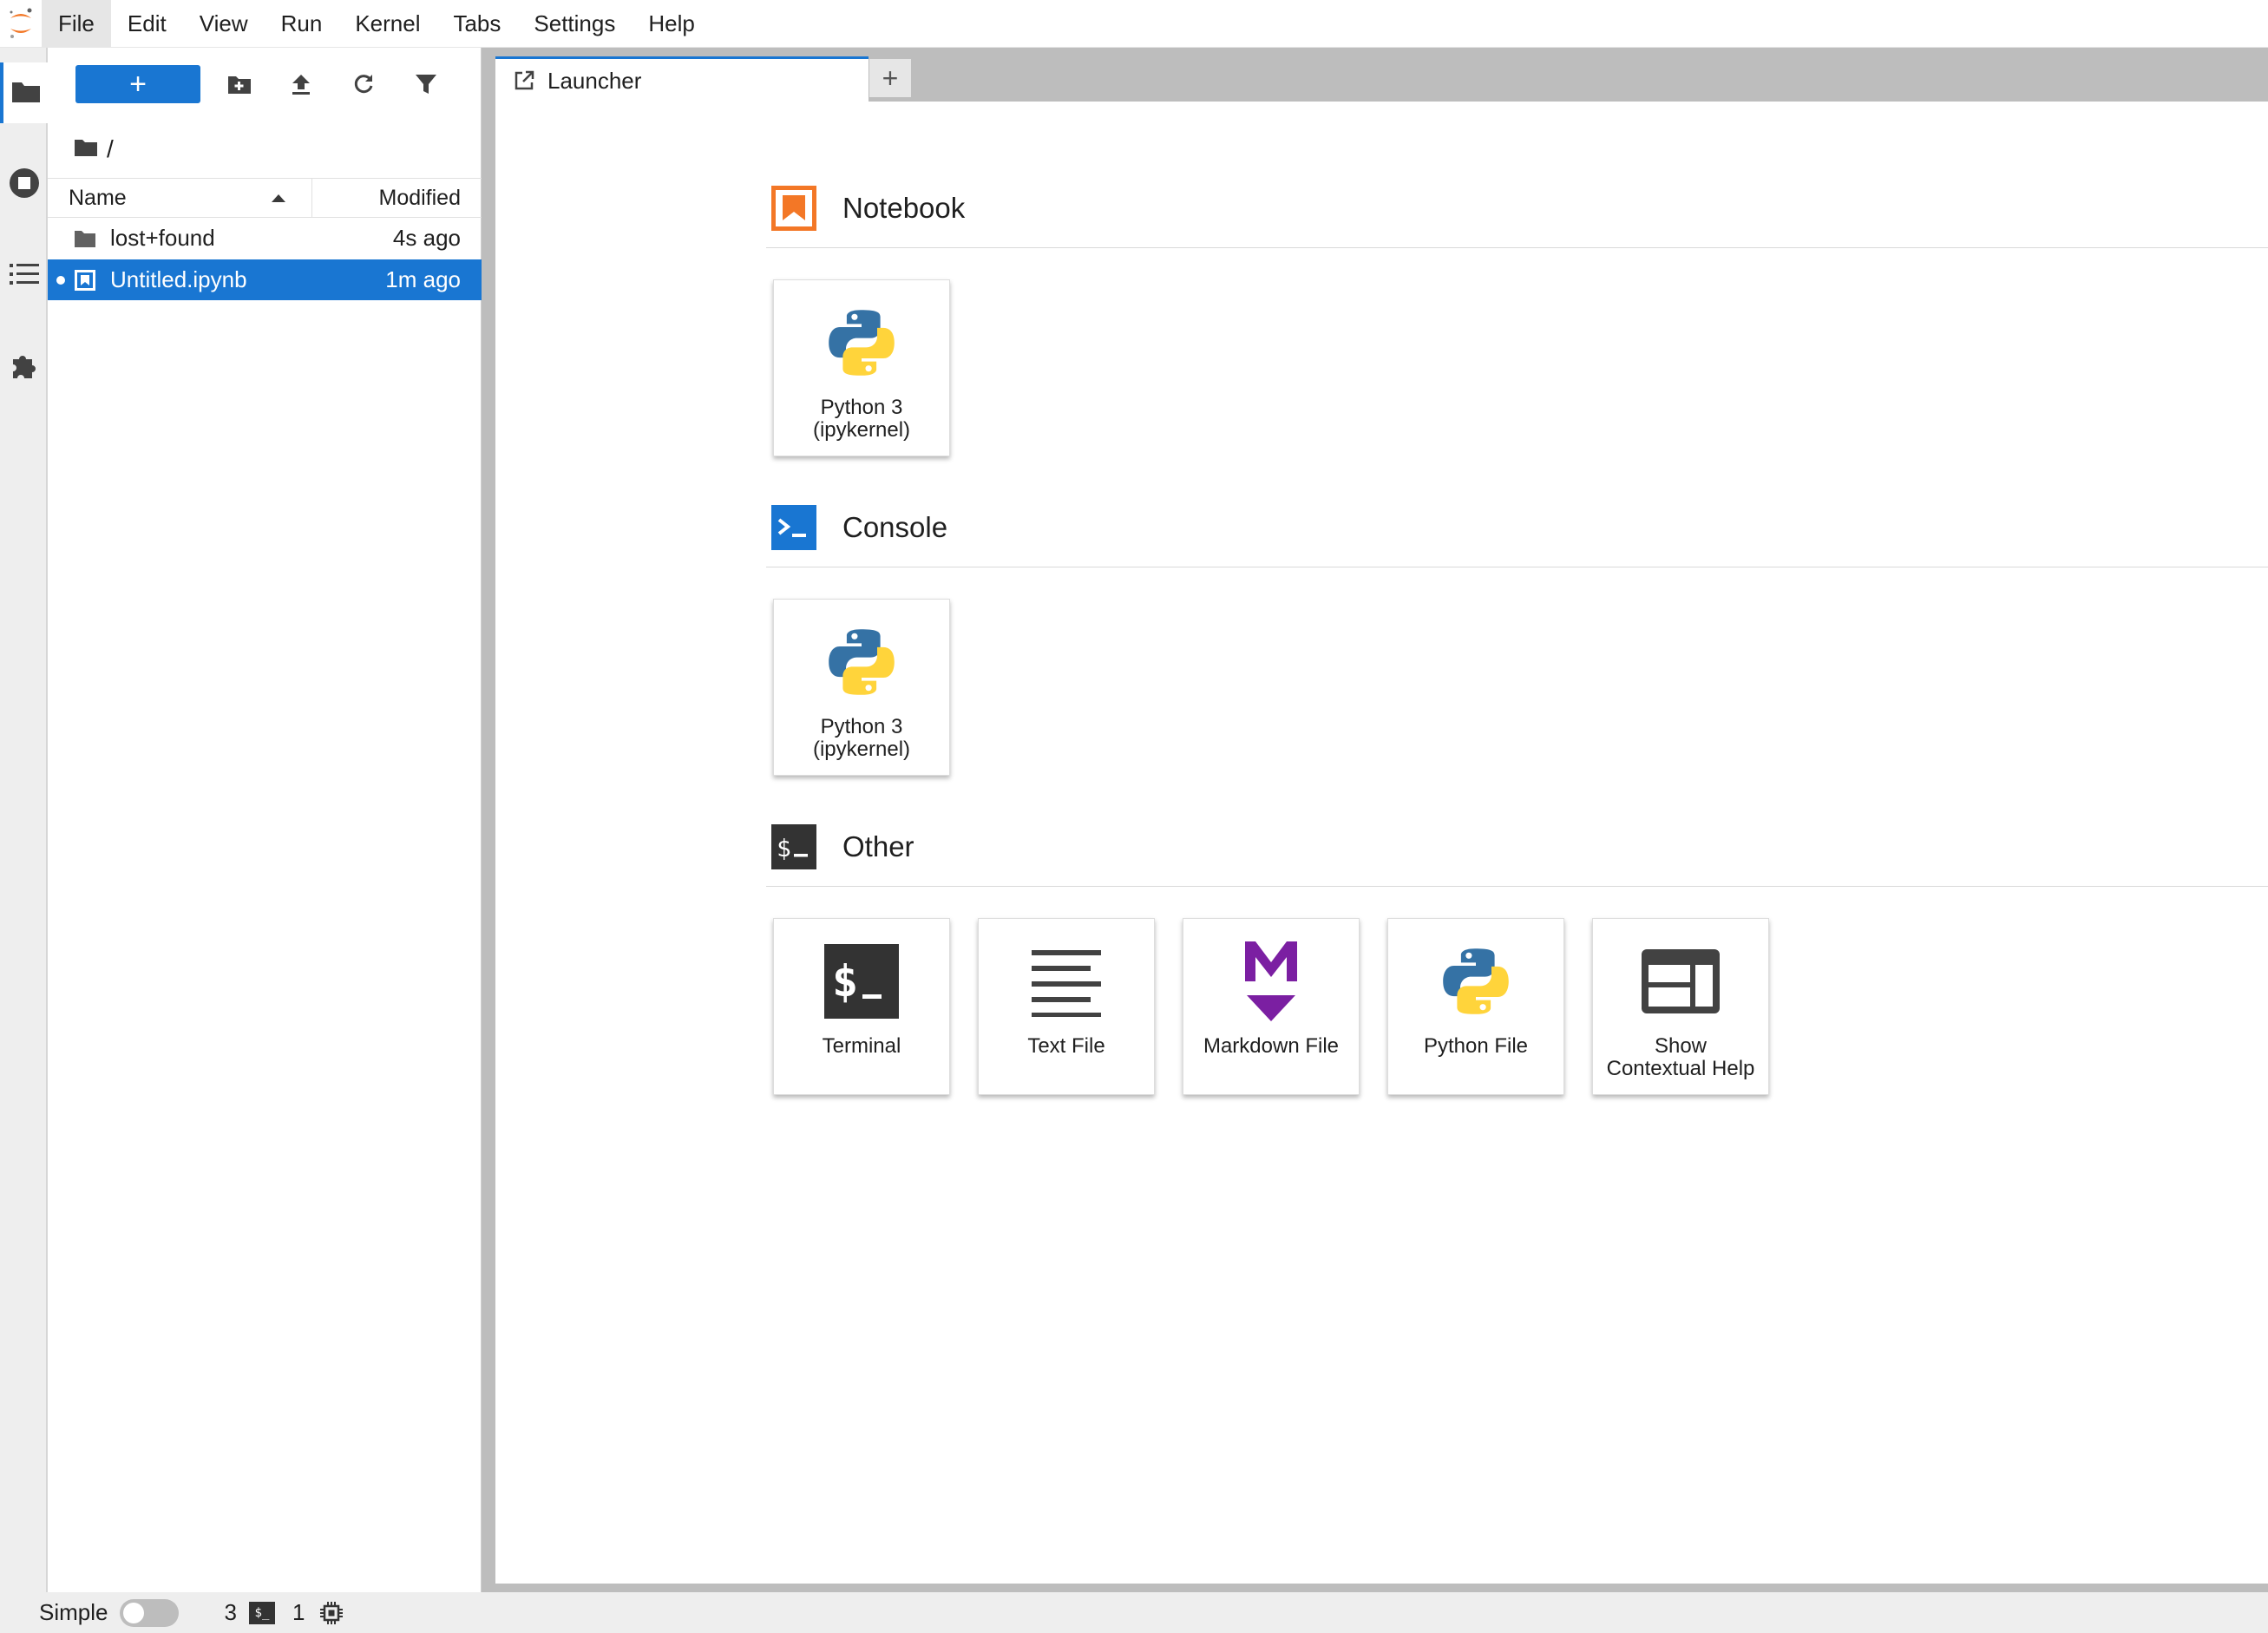 Image resolution: width=2268 pixels, height=1633 pixels. I want to click on simple-mode-label: Simple, so click(73, 1612).